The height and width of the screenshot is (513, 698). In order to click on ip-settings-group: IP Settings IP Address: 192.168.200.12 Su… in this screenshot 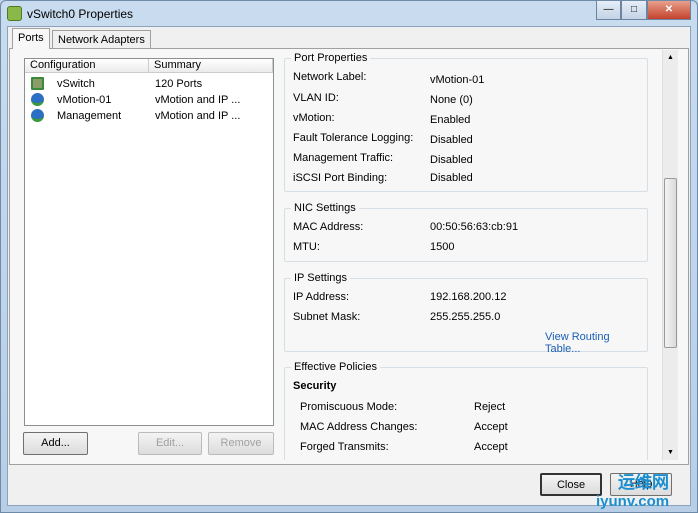, I will do `click(466, 313)`.